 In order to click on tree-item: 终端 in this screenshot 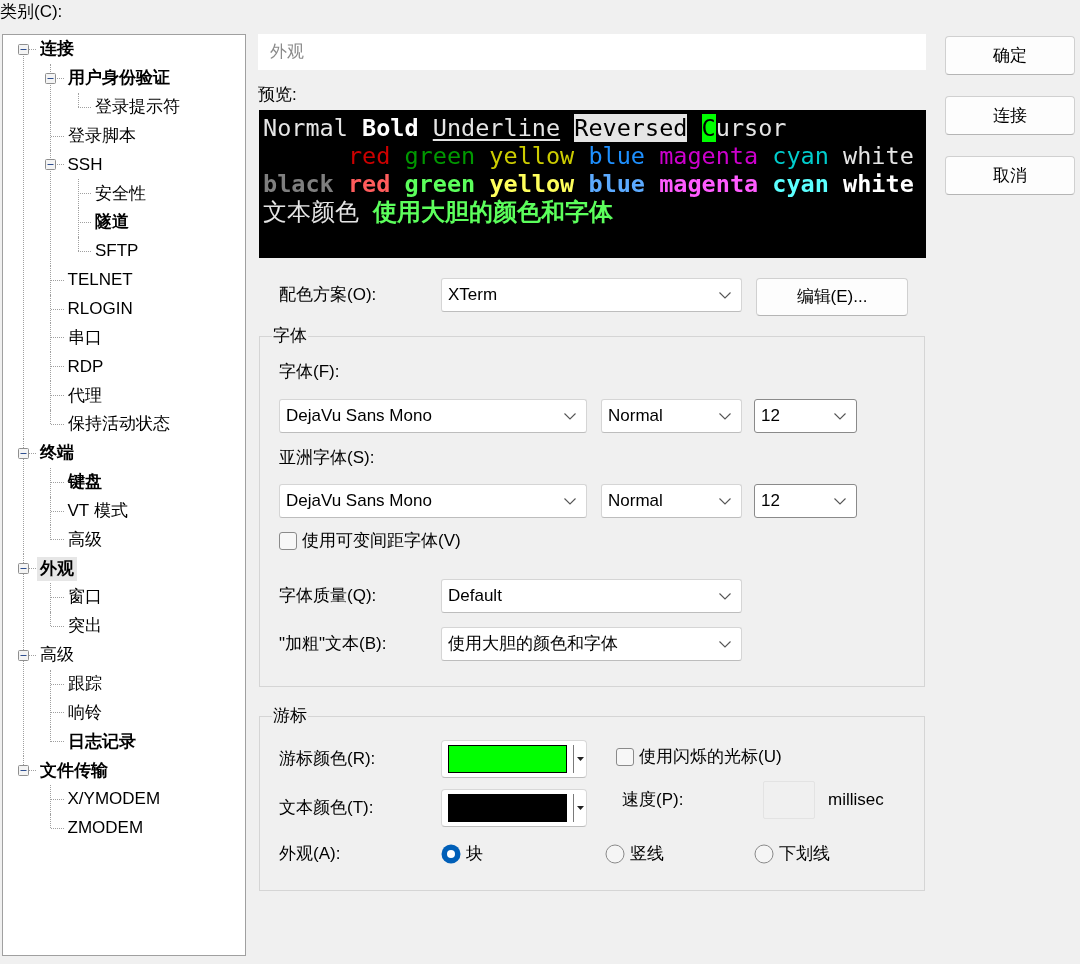, I will do `click(57, 453)`.